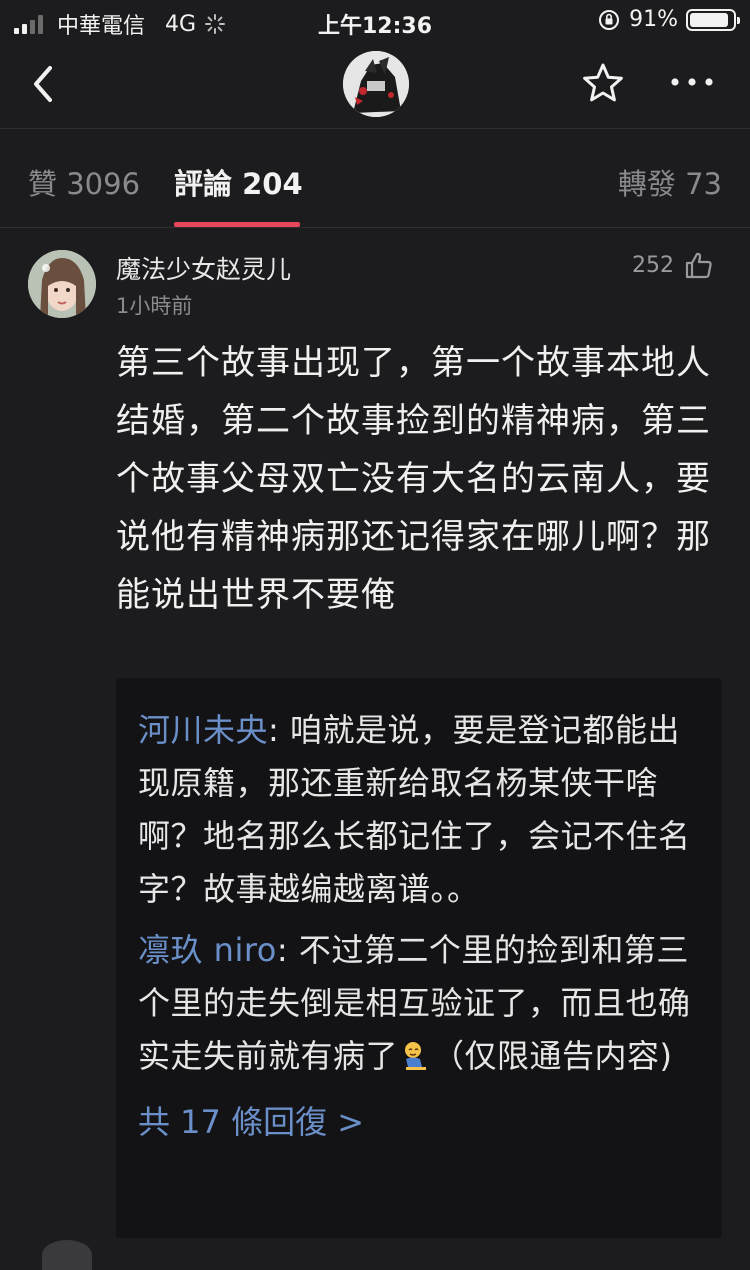 This screenshot has width=750, height=1270. Describe the element at coordinates (238, 182) in the screenshot. I see `tab-comments: 評論 204` at that location.